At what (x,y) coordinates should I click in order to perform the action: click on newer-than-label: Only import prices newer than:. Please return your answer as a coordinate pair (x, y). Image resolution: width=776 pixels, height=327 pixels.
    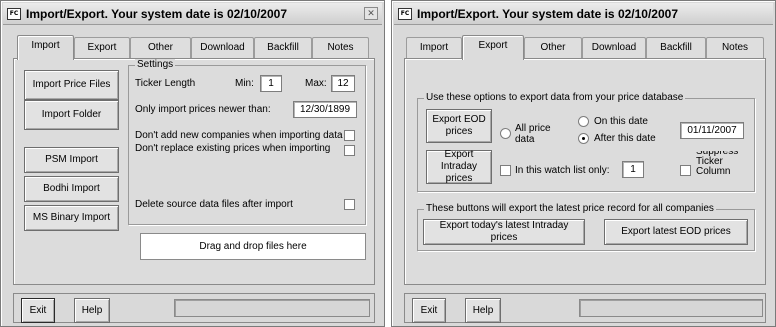
    Looking at the image, I should click on (203, 109).